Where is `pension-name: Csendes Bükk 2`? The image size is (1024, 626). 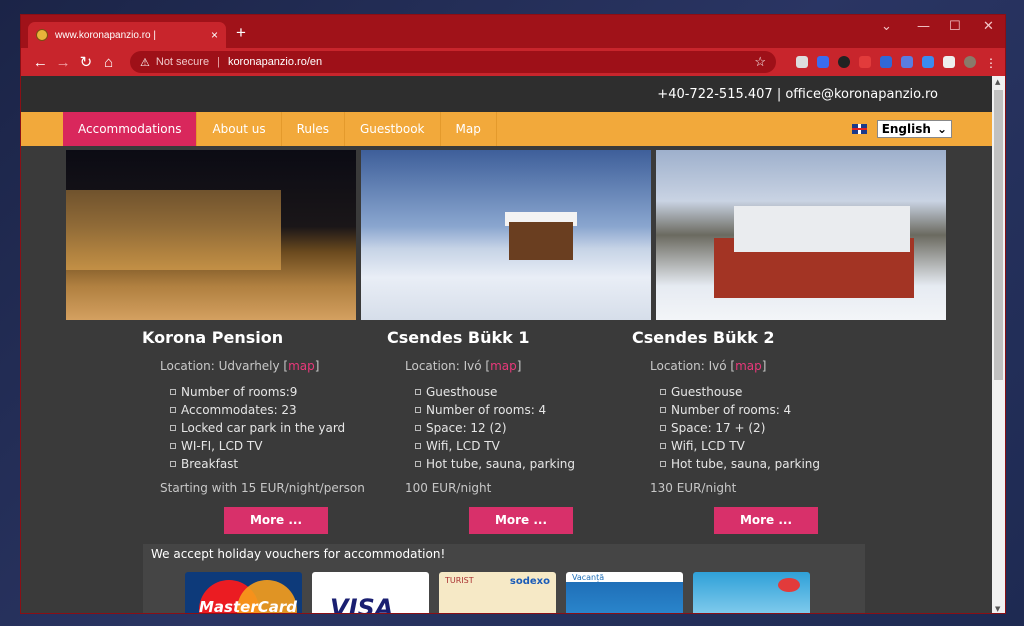
pension-name: Csendes Bükk 2 is located at coordinates (703, 337).